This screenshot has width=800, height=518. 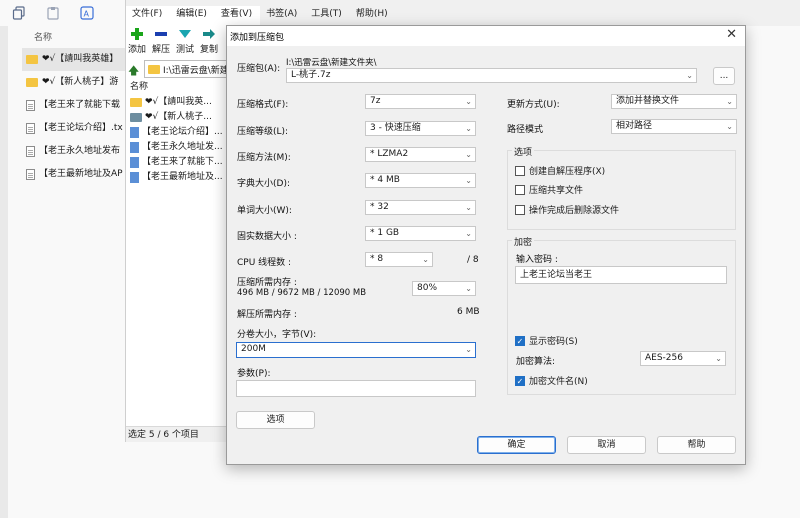 I want to click on explorer-row-label: ❤√【請叫我英雄】, so click(x=80, y=59).